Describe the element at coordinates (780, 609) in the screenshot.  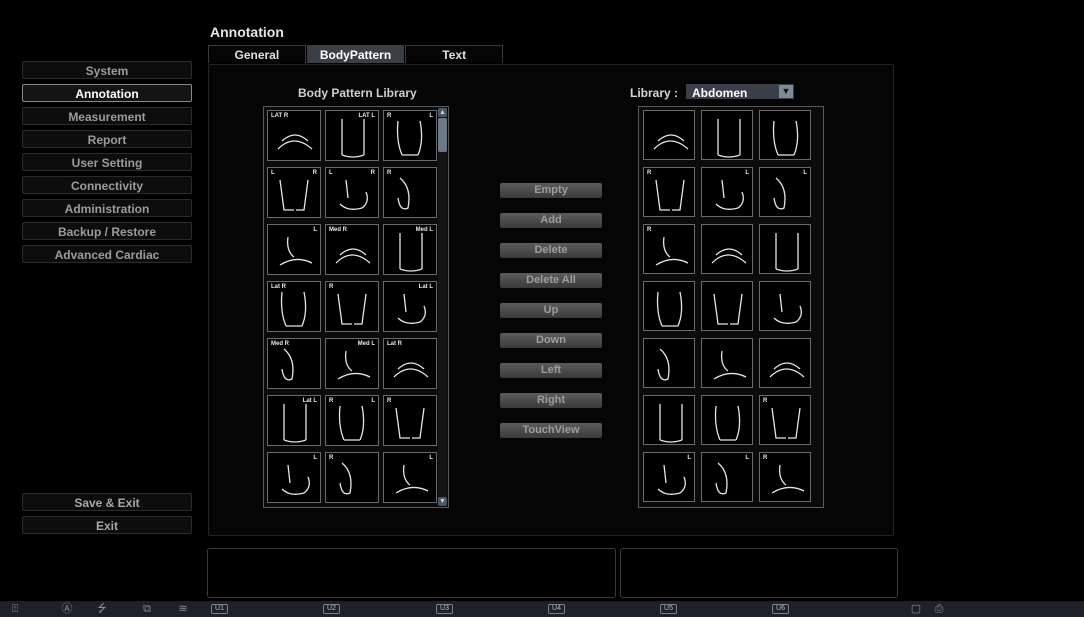
I see `user-key-u6: U6` at that location.